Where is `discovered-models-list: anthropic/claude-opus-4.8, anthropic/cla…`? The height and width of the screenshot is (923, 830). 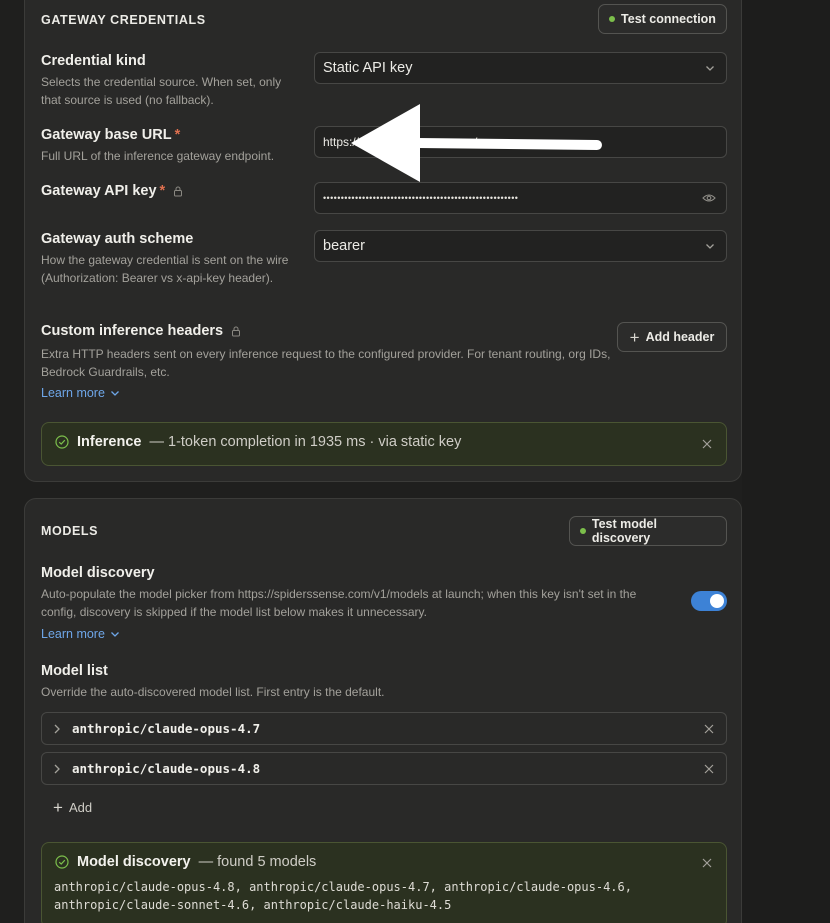
discovered-models-list: anthropic/claude-opus-4.8, anthropic/cla… is located at coordinates (384, 896).